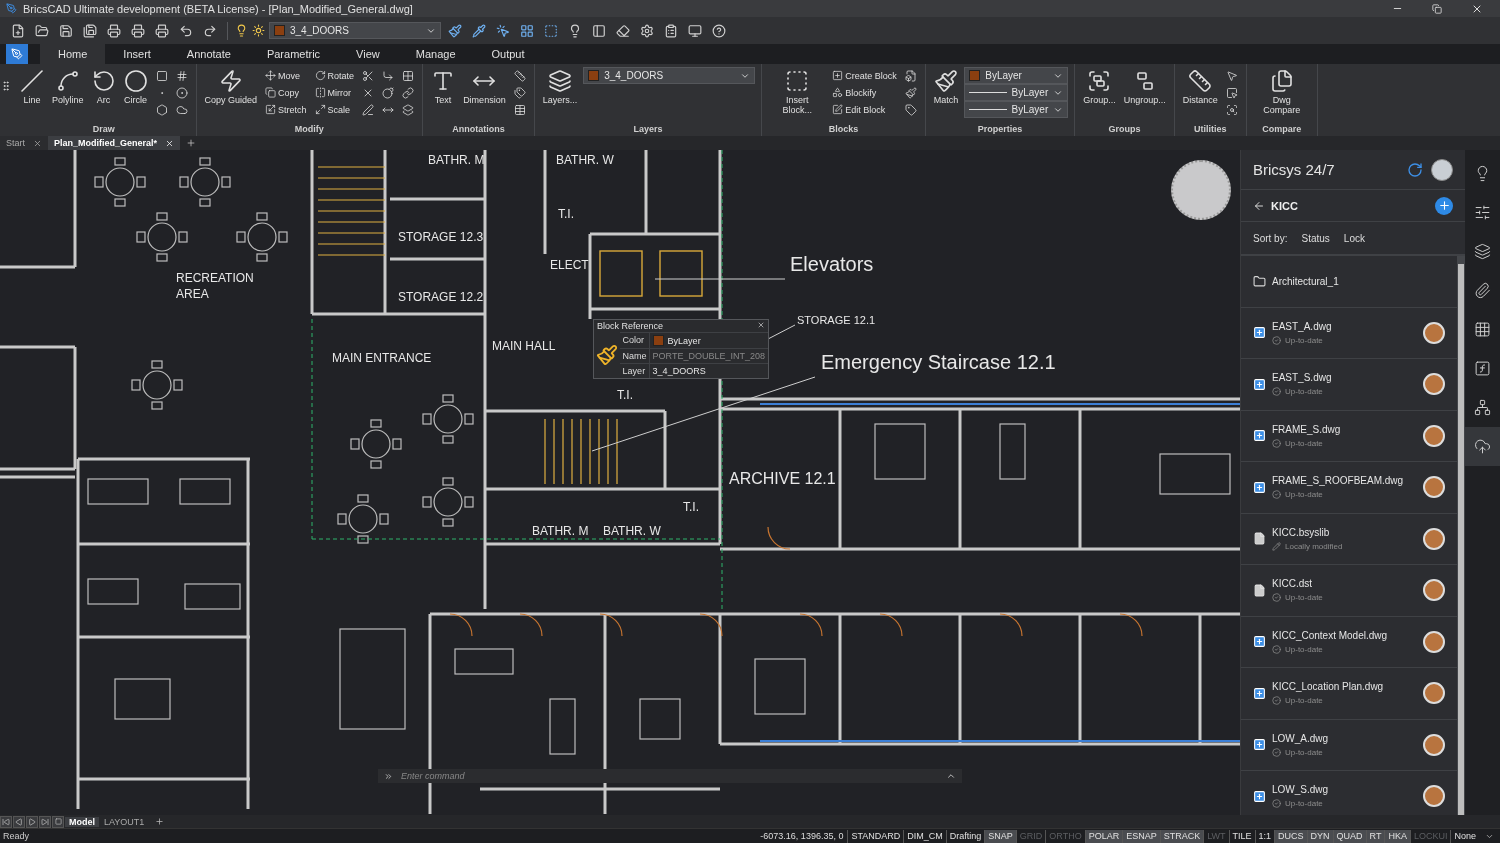  What do you see at coordinates (103, 87) in the screenshot?
I see `ribbon-button: Arc` at bounding box center [103, 87].